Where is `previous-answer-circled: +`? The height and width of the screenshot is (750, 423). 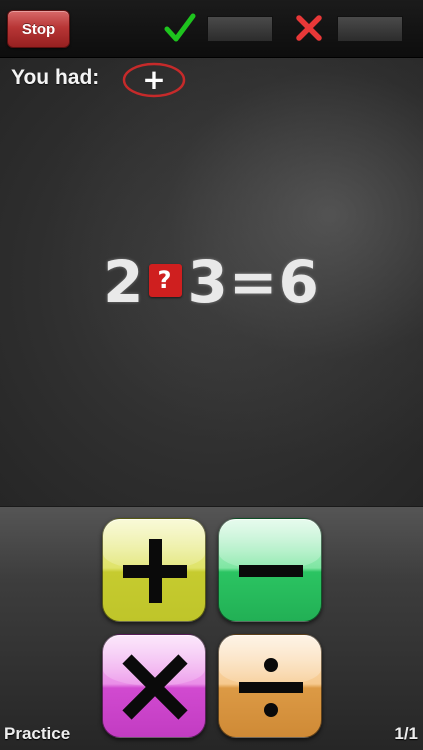 previous-answer-circled: + is located at coordinates (154, 80).